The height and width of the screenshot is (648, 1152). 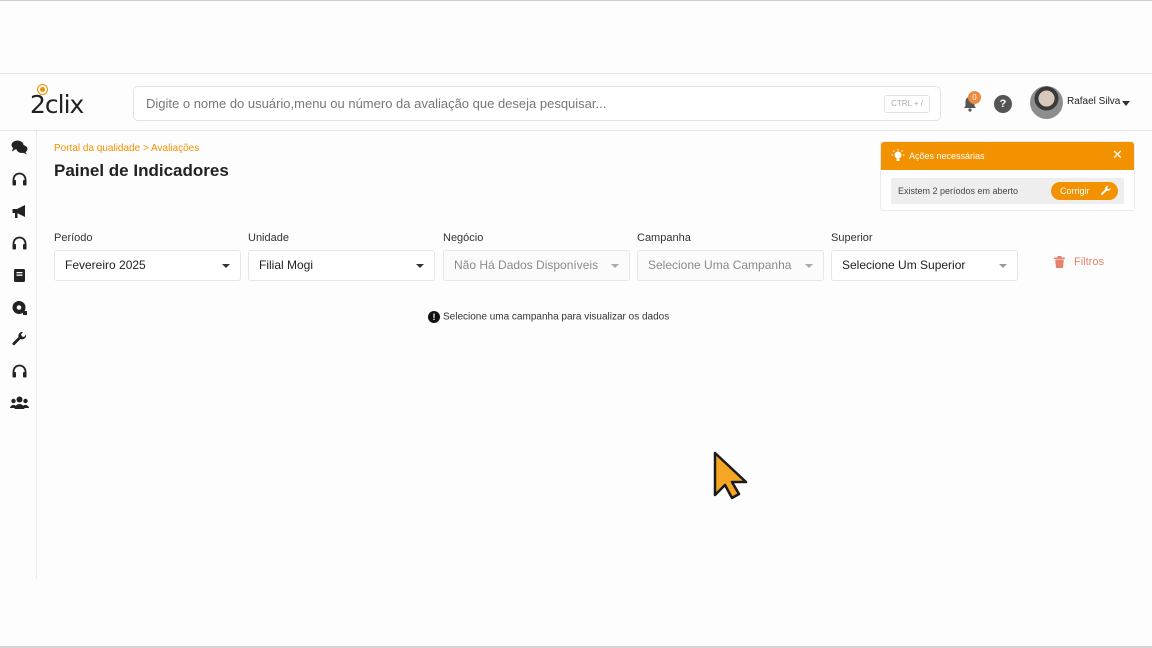 I want to click on users-icon, so click(x=19, y=402).